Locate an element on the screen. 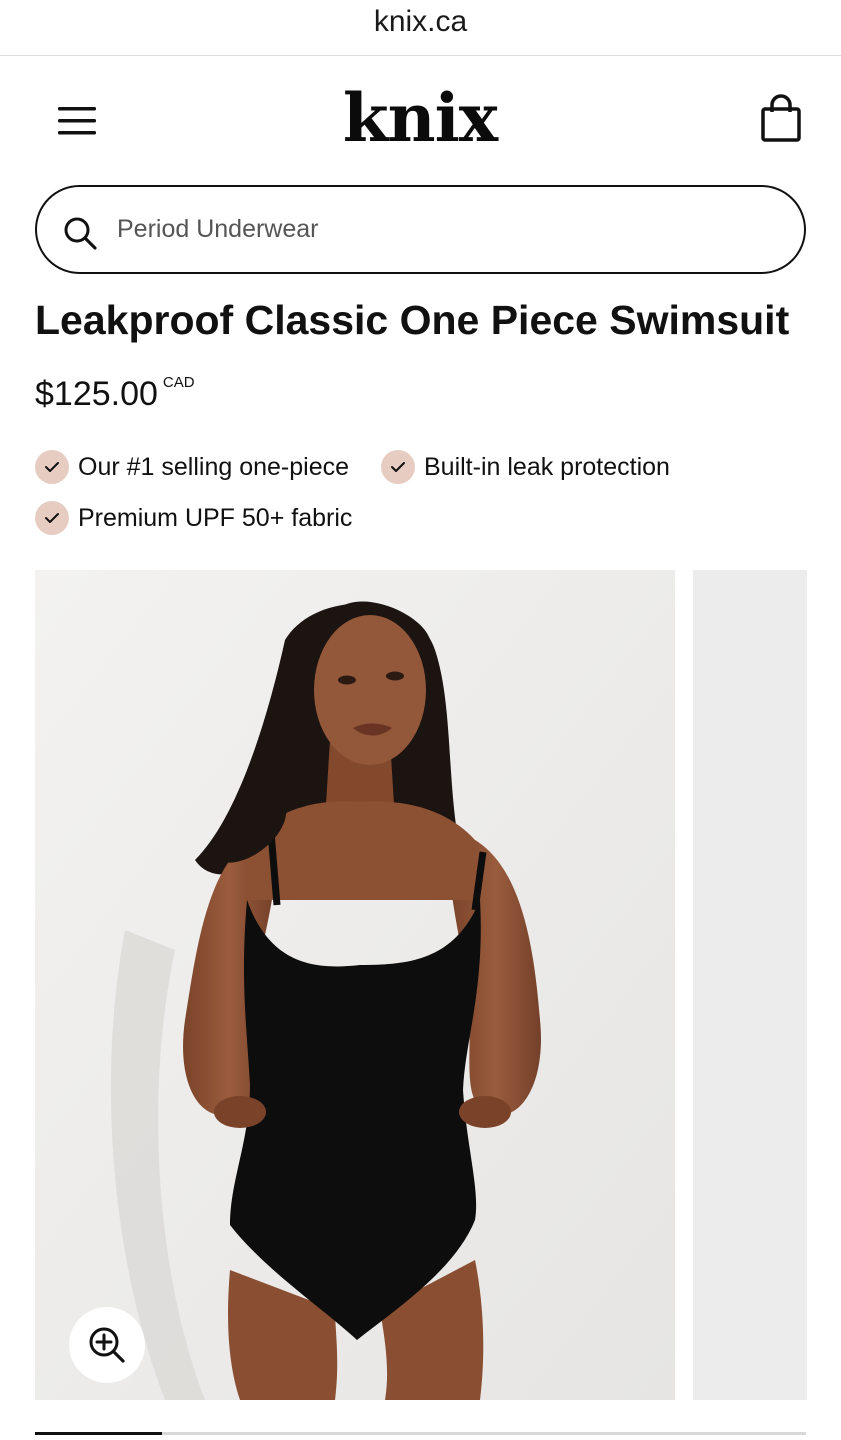 Image resolution: width=841 pixels, height=1440 pixels. search-input is located at coordinates (437, 229).